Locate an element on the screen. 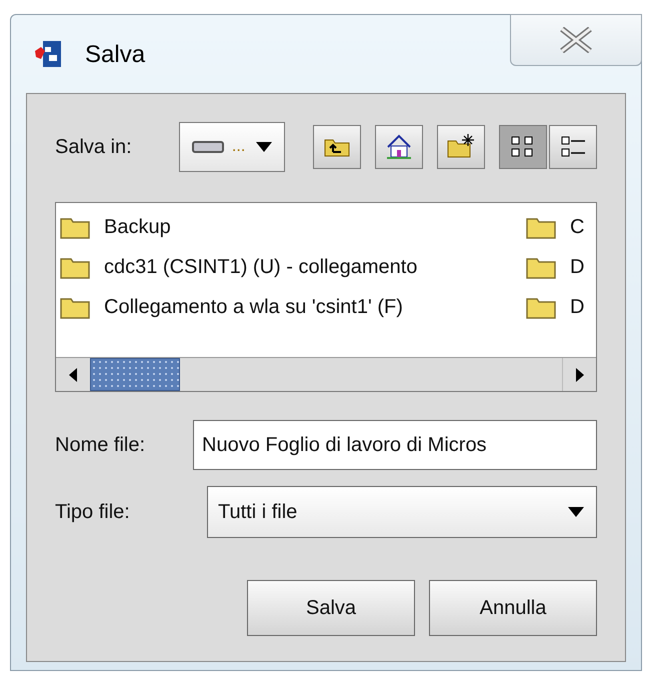 This screenshot has height=673, width=649. file-list-item: Collegamento a wla su 'csint1' (F) is located at coordinates (239, 307).